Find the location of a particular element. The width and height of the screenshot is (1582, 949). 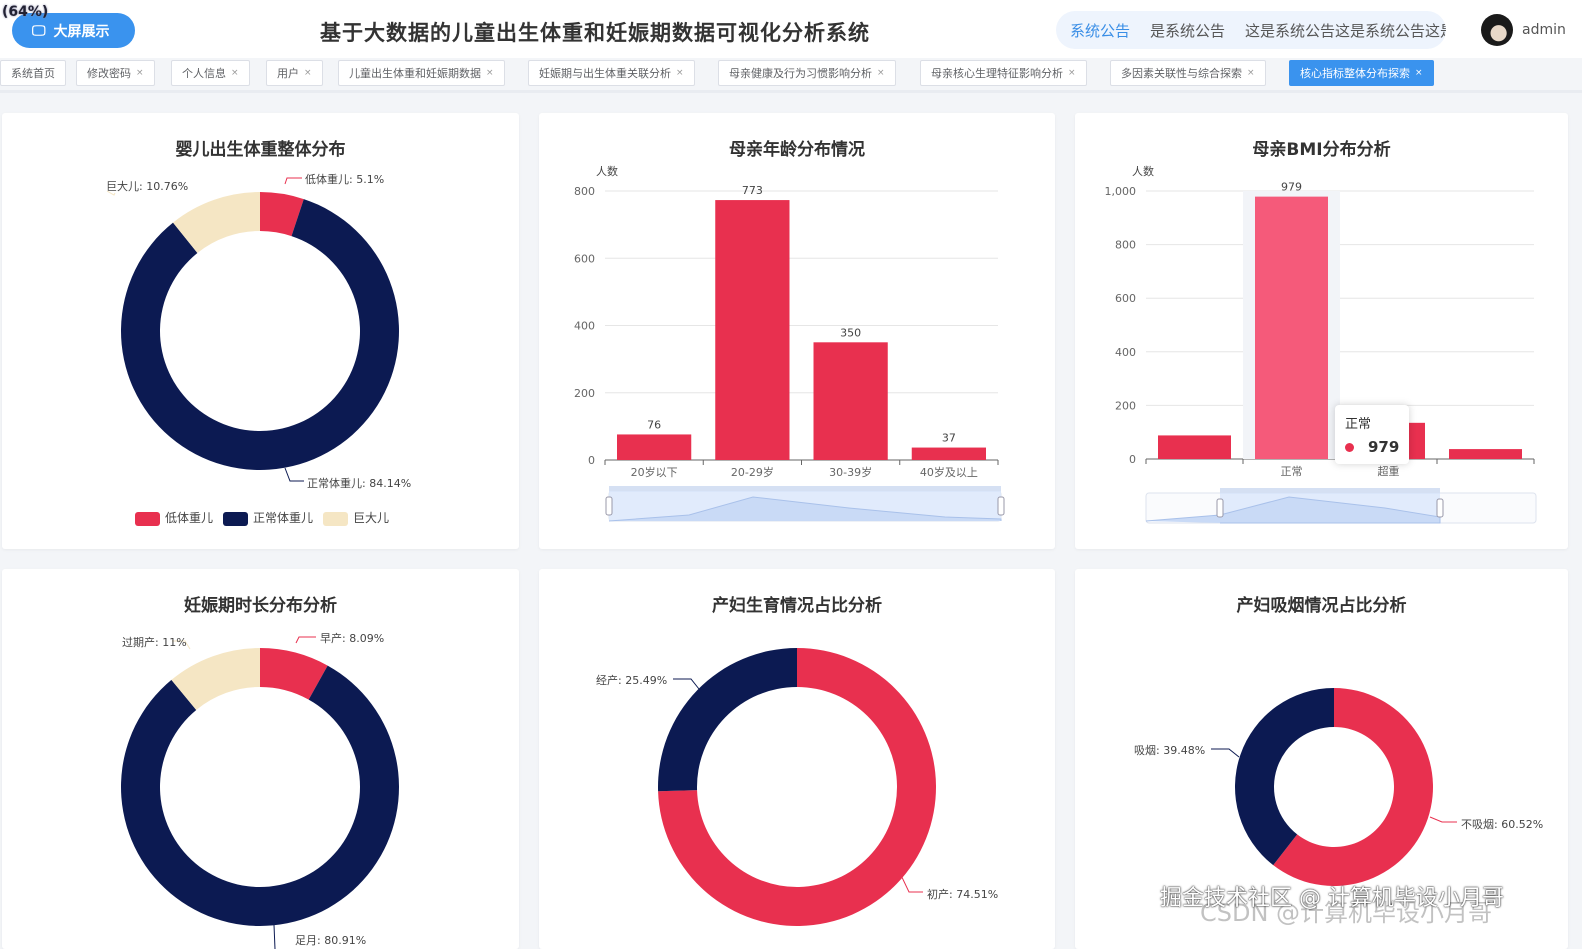

divider is located at coordinates (791, 91).